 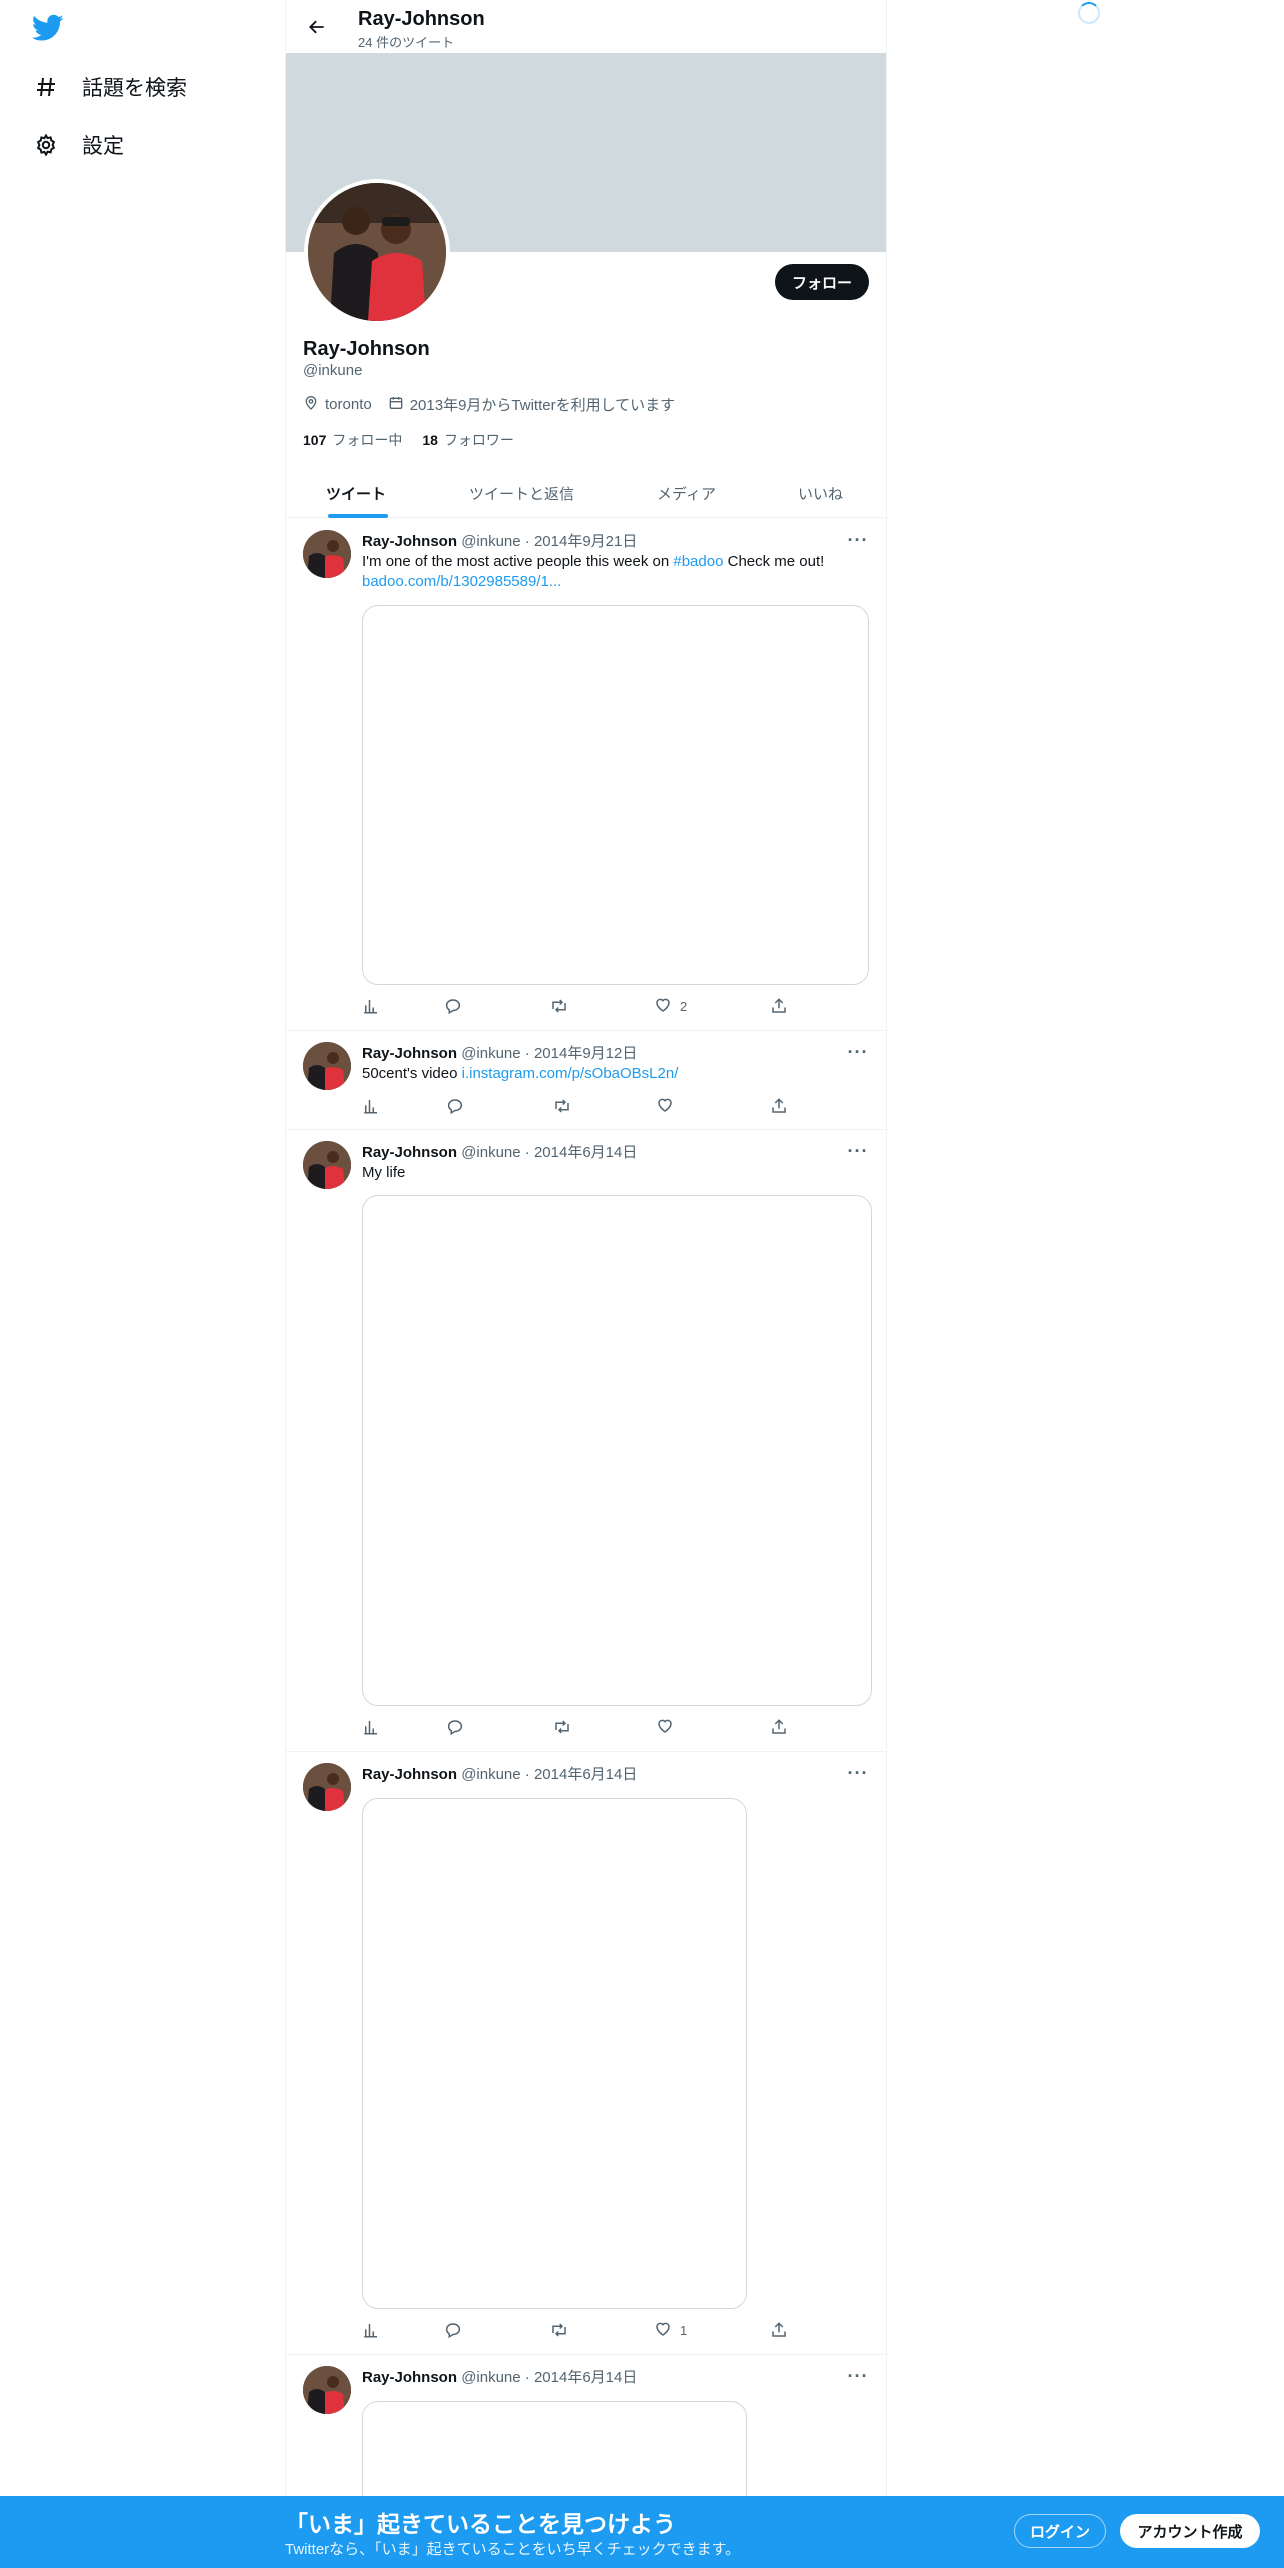 I want to click on like-button: 1, so click(x=670, y=2330).